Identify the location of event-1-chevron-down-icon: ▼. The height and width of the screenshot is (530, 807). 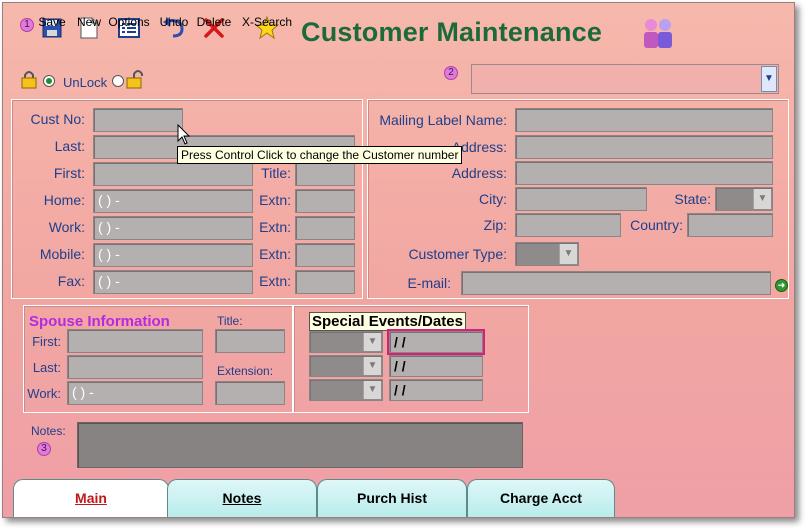
(372, 342).